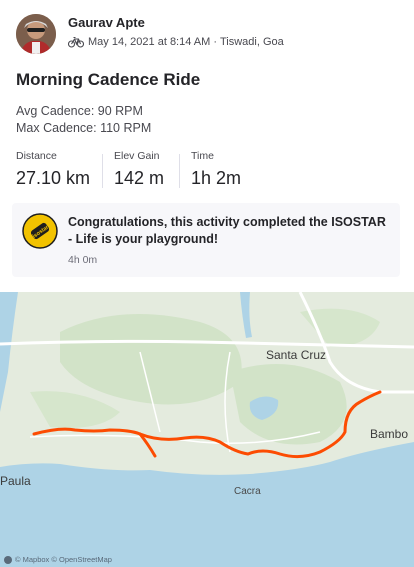  Describe the element at coordinates (216, 178) in the screenshot. I see `stat-value: 1h 2m` at that location.